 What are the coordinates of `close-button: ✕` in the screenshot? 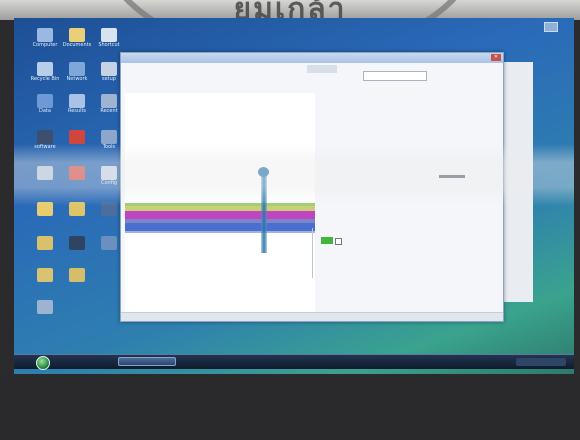 It's located at (496, 57).